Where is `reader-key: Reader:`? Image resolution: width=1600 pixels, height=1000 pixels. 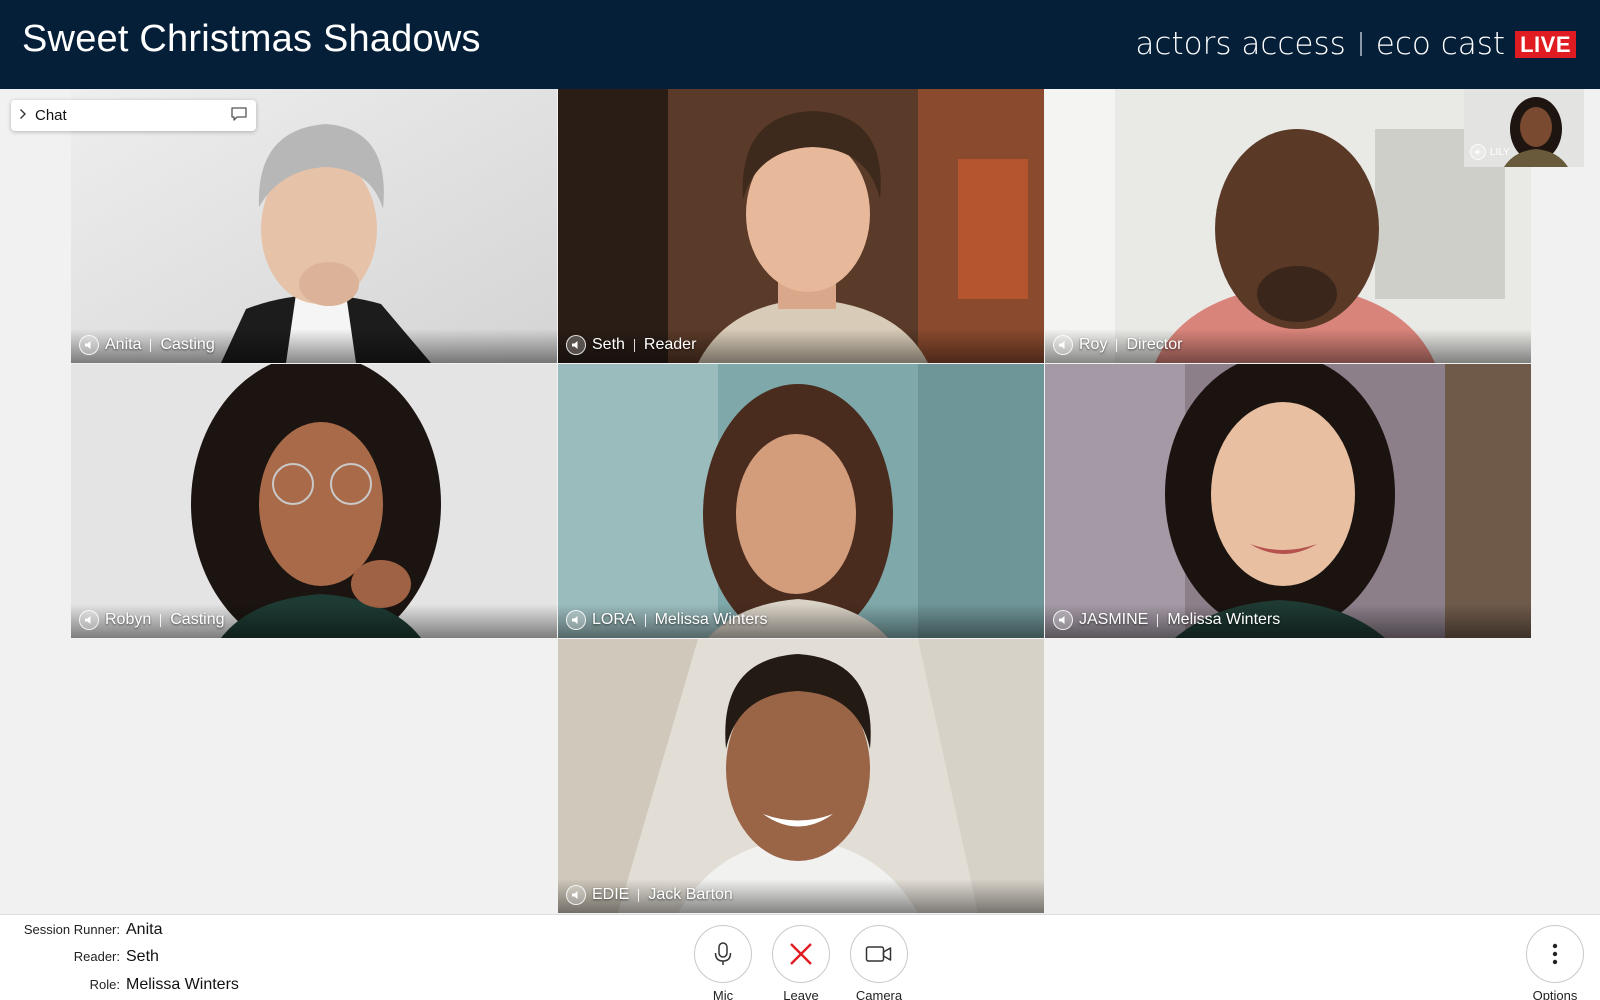 reader-key: Reader: is located at coordinates (96, 956).